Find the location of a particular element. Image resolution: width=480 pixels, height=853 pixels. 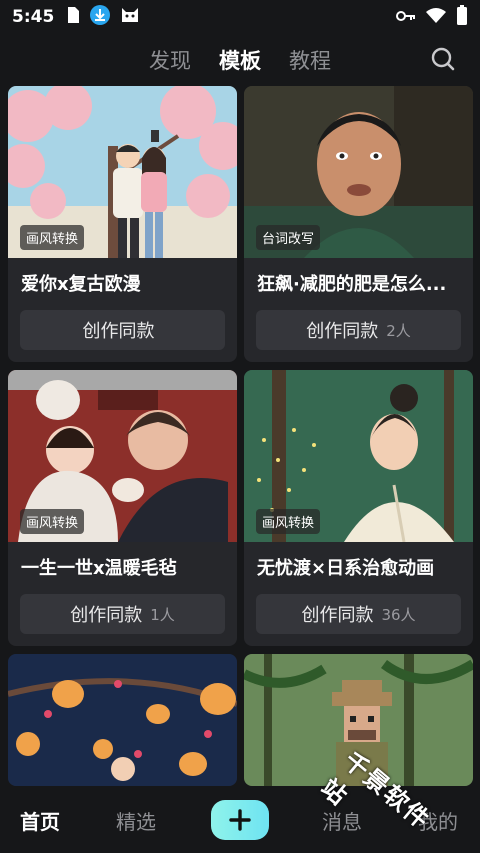

template-title: 爱你x复古欧漫 is located at coordinates (81, 284).